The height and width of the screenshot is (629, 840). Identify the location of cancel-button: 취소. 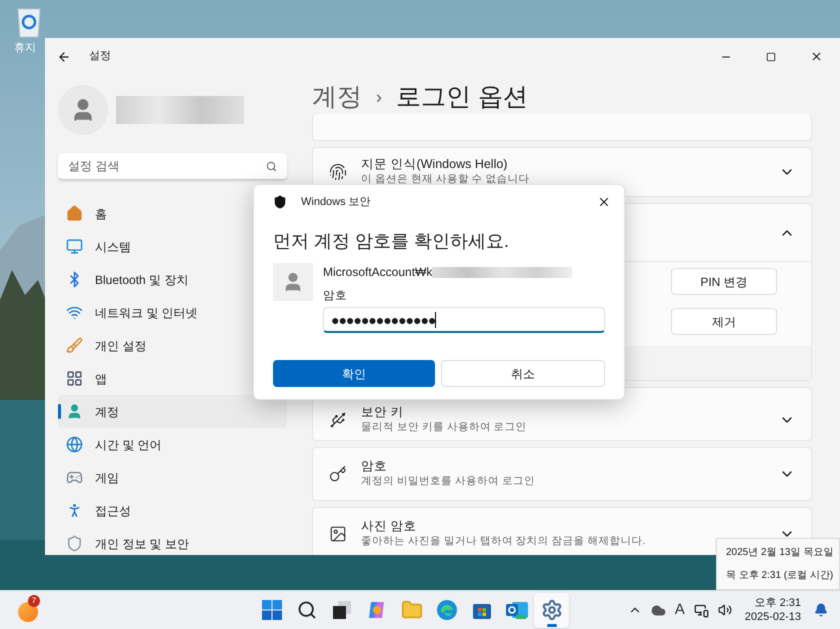
(523, 373).